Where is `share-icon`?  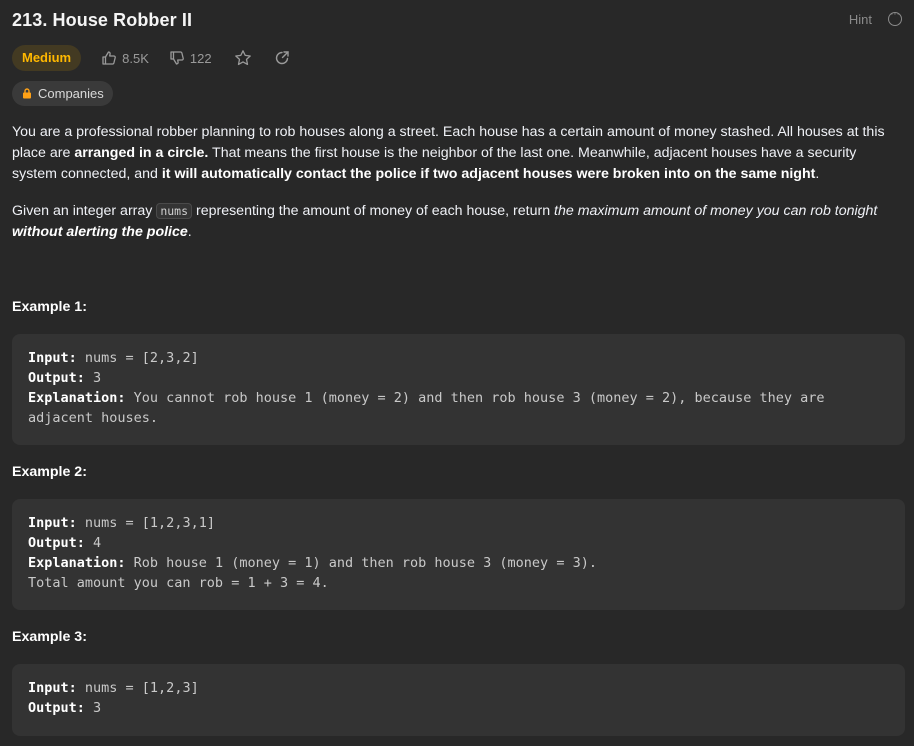 share-icon is located at coordinates (282, 58).